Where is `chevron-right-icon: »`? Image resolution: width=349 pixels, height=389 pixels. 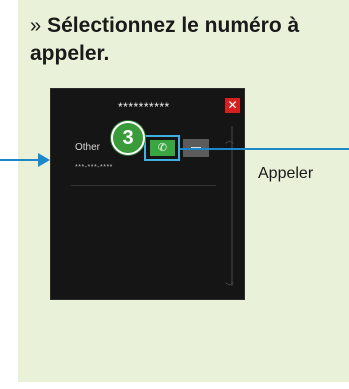 chevron-right-icon: » is located at coordinates (36, 26).